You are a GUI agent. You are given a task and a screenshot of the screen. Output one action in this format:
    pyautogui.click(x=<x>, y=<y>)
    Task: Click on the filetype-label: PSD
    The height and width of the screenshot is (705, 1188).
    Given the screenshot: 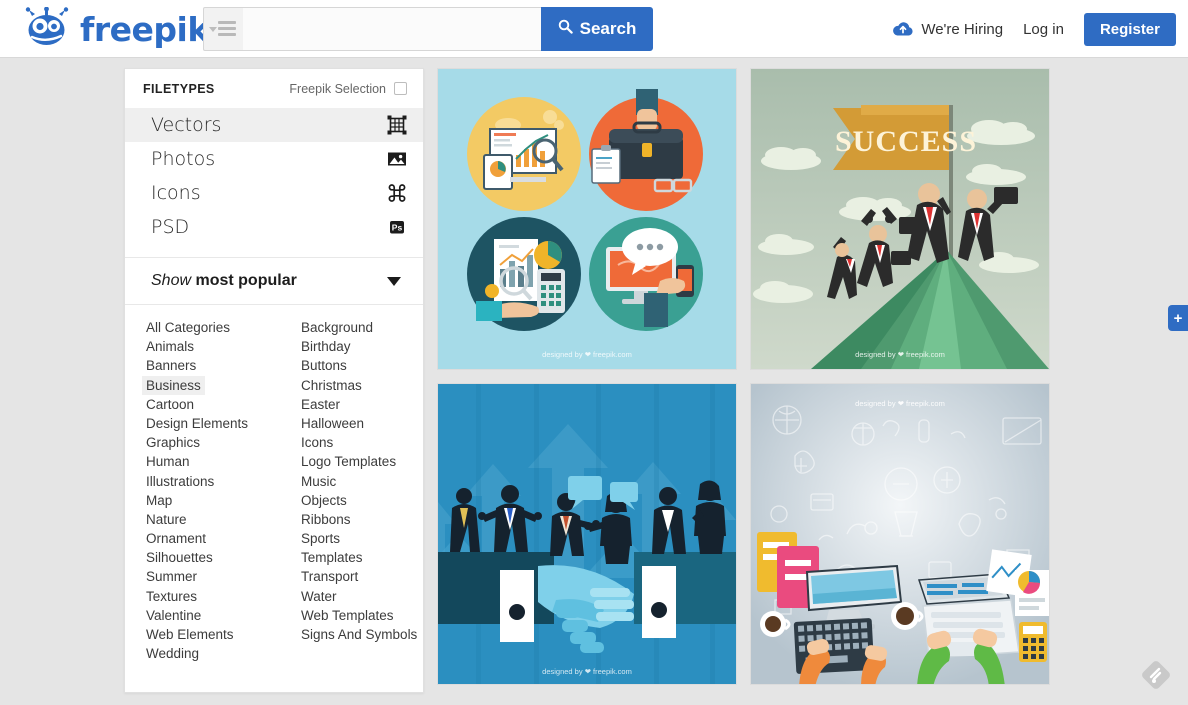 What is the action you would take?
    pyautogui.click(x=170, y=227)
    